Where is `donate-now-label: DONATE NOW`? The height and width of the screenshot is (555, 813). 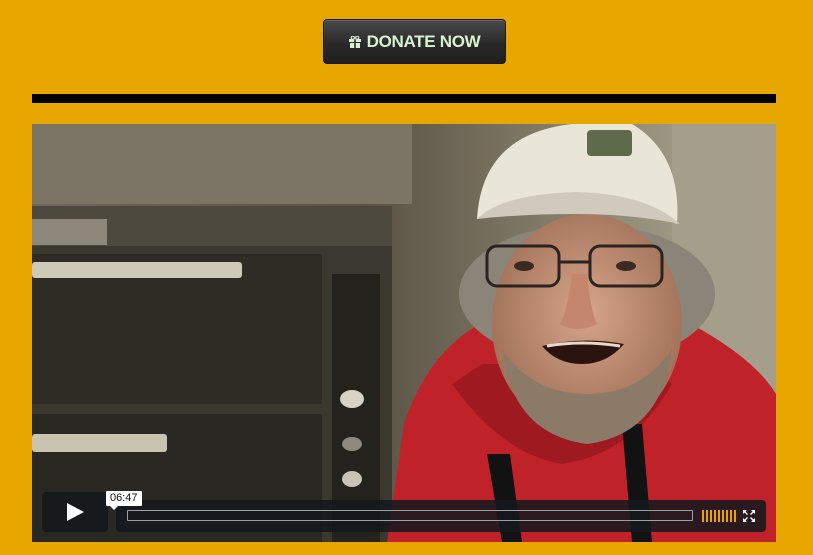
donate-now-label: DONATE NOW is located at coordinates (423, 41).